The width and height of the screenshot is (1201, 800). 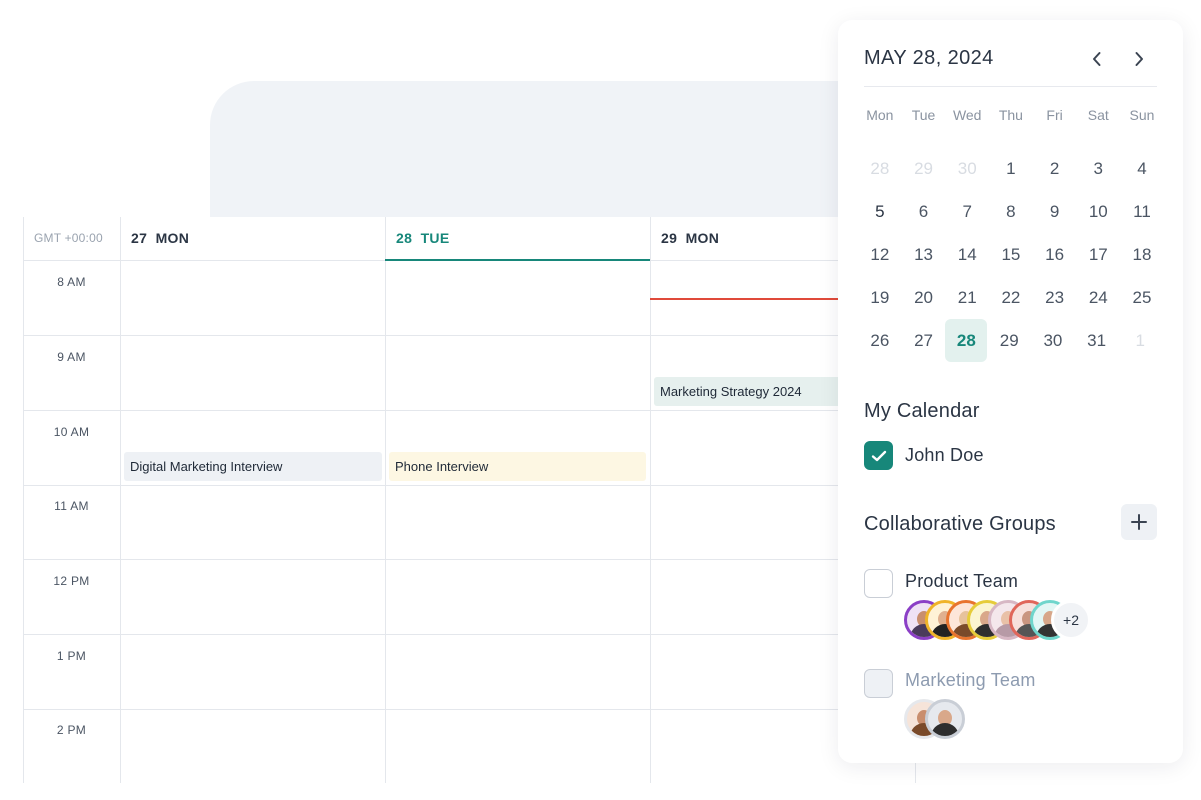 I want to click on more-members-badge: +2, so click(x=1071, y=620).